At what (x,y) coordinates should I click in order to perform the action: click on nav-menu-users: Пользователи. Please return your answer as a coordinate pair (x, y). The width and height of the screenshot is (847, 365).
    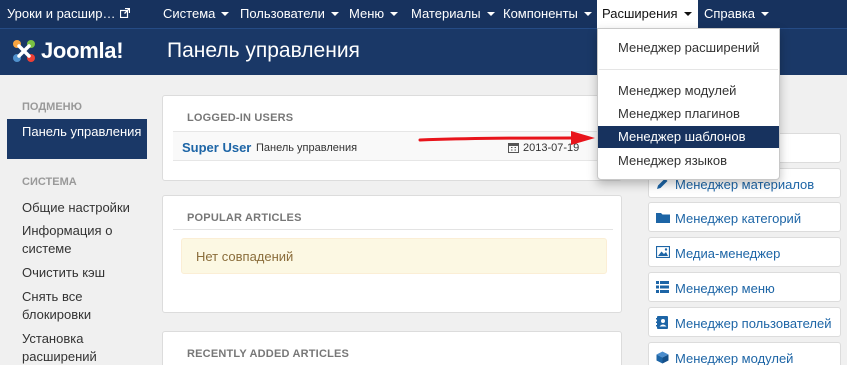
    Looking at the image, I should click on (289, 14).